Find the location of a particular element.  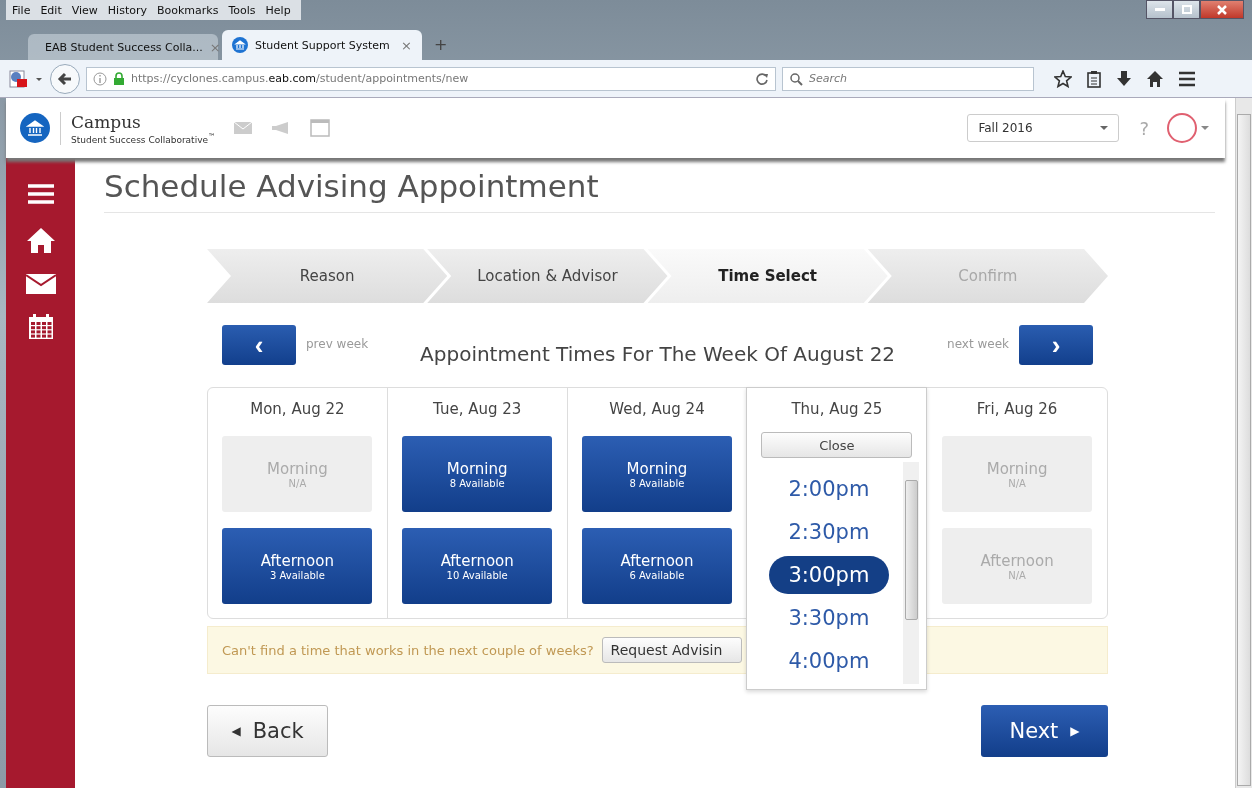

term-dropdown: Fall 2016 is located at coordinates (1043, 128).